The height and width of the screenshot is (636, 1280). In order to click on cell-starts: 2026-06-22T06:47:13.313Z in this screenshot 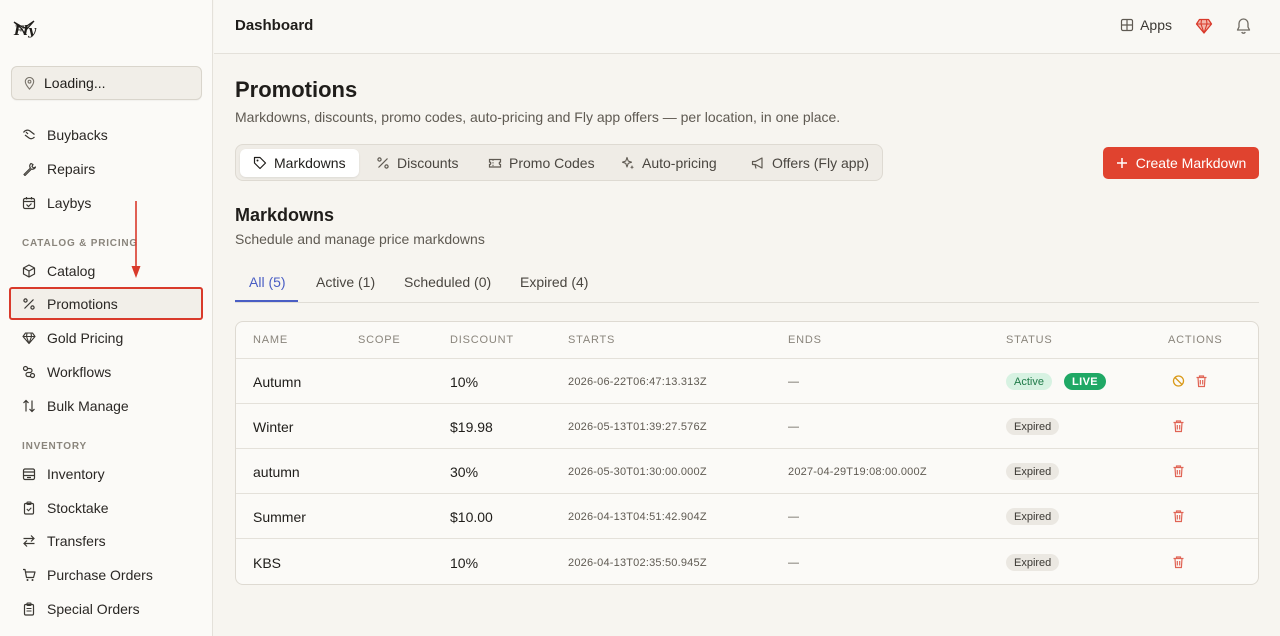, I will do `click(637, 382)`.